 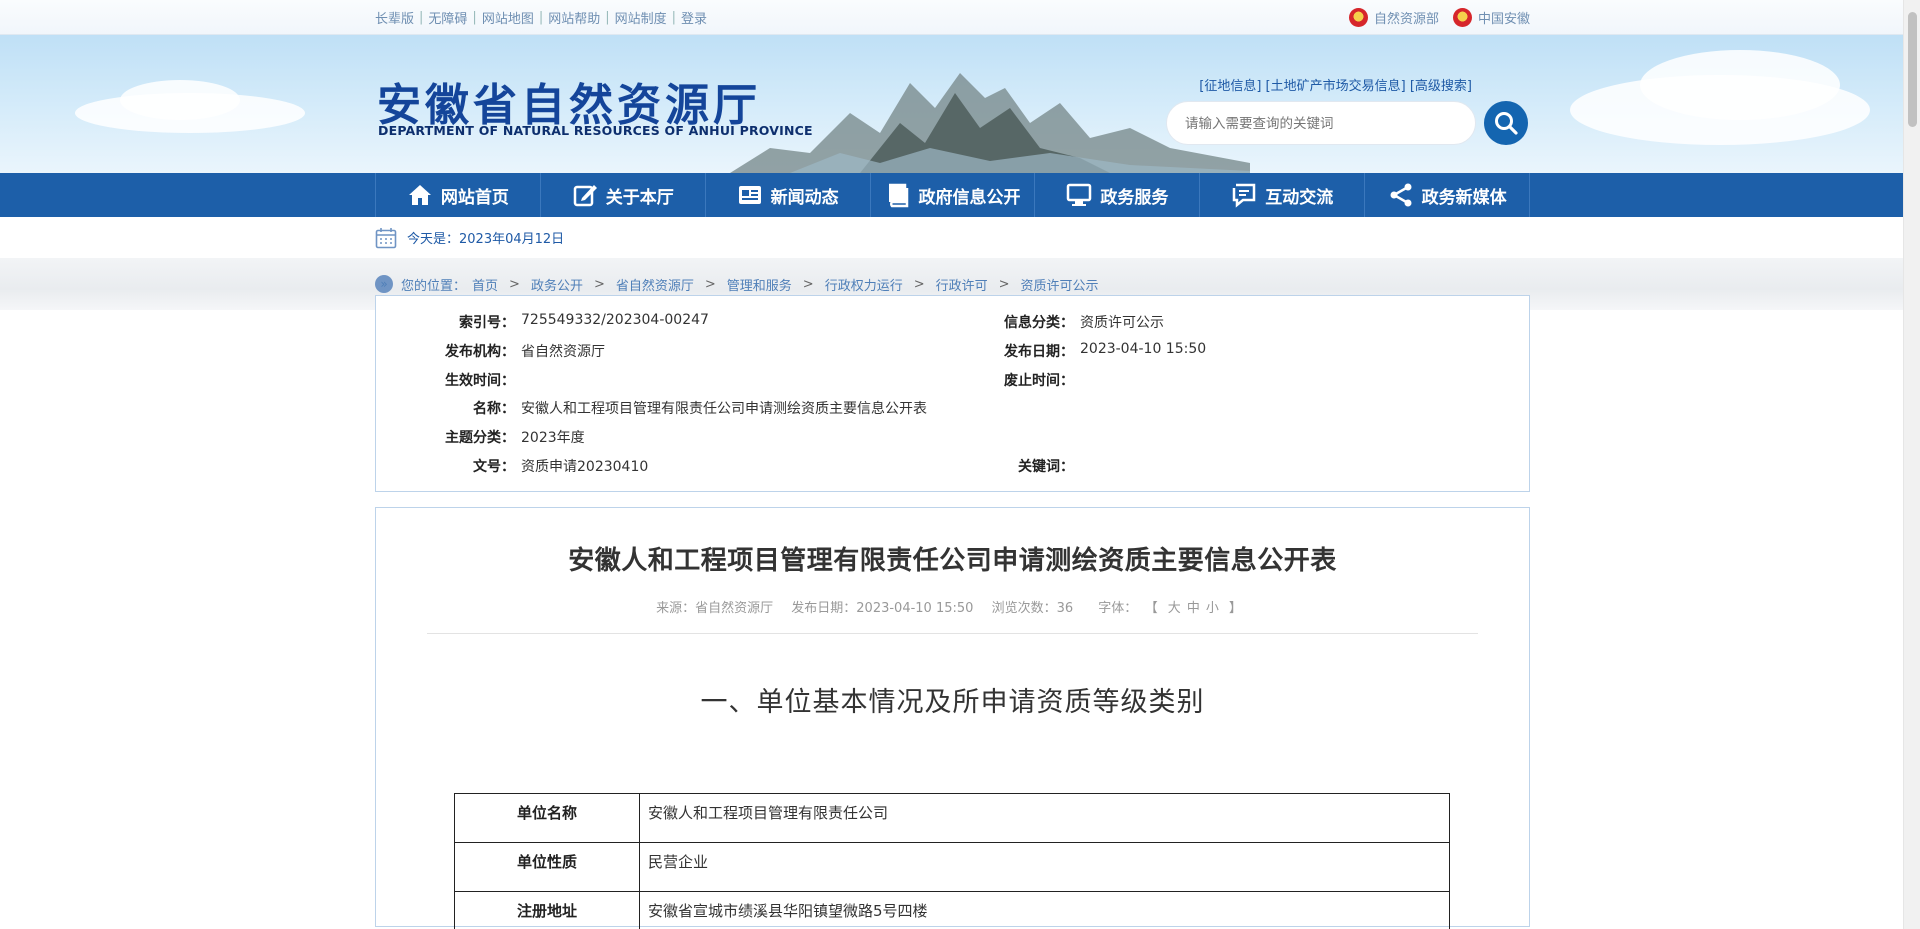 I want to click on double-chevron-icon: », so click(x=384, y=284).